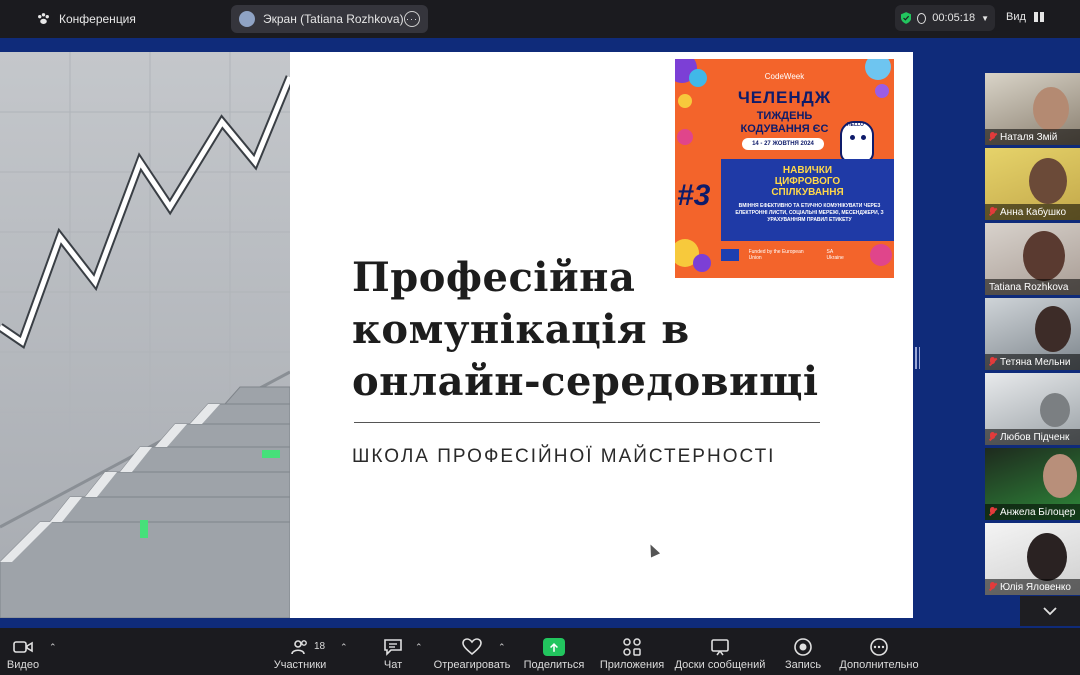 This screenshot has width=1080, height=675. I want to click on share-button: Поделиться, so click(554, 651).